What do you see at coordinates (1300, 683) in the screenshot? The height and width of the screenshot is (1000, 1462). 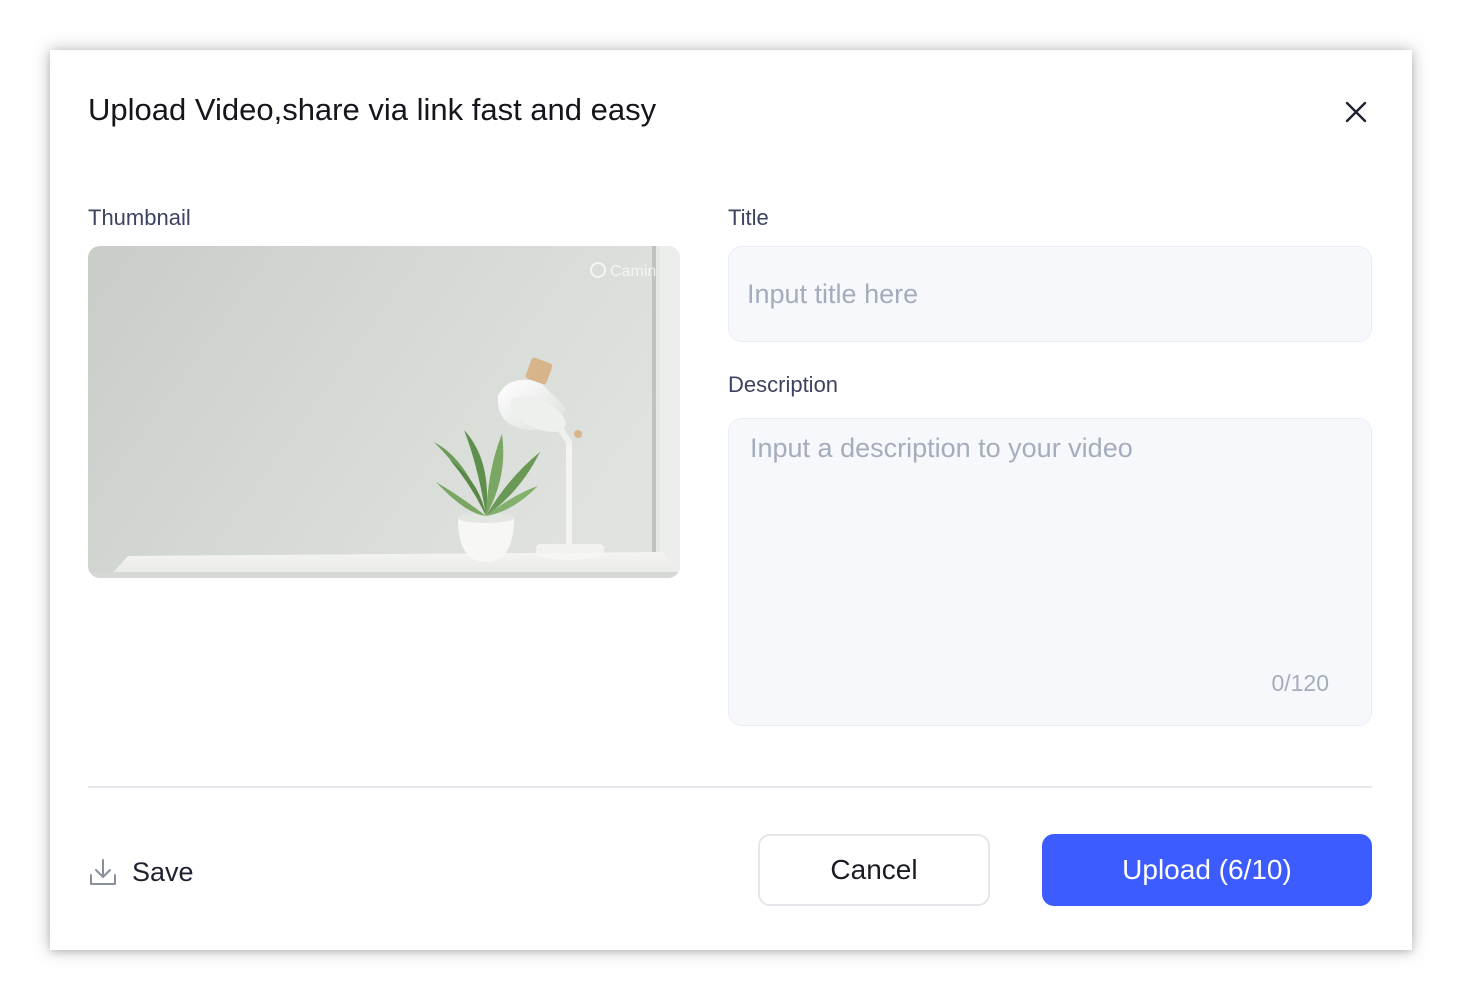 I see `char-count: 0/120` at bounding box center [1300, 683].